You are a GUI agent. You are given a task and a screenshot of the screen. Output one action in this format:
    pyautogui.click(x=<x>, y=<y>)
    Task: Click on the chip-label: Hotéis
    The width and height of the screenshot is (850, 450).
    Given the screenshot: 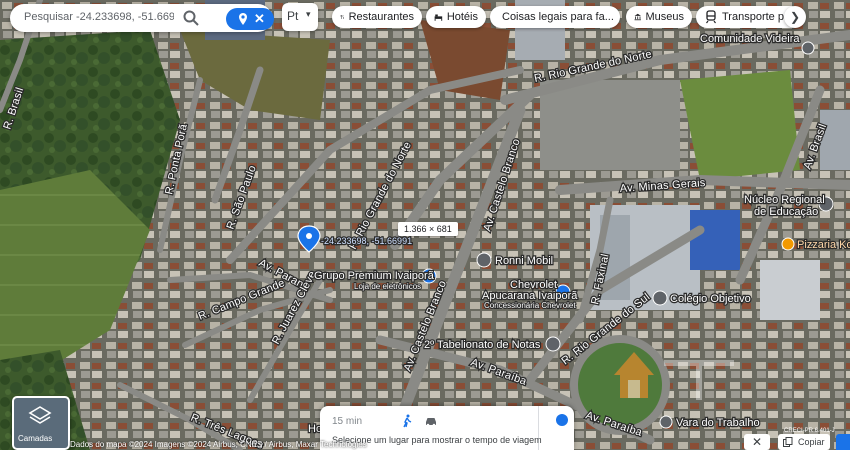 What is the action you would take?
    pyautogui.click(x=462, y=17)
    